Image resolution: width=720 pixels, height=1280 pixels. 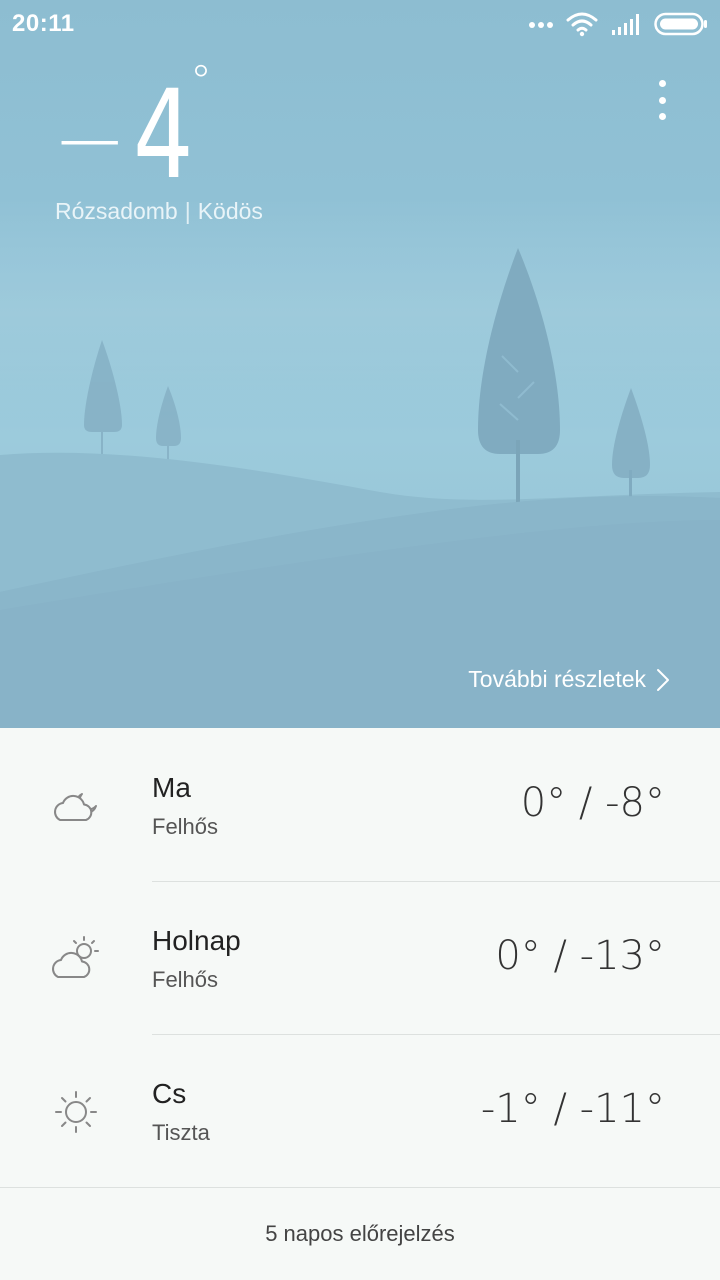 I want to click on current-temperature: −4 °, so click(x=202, y=131).